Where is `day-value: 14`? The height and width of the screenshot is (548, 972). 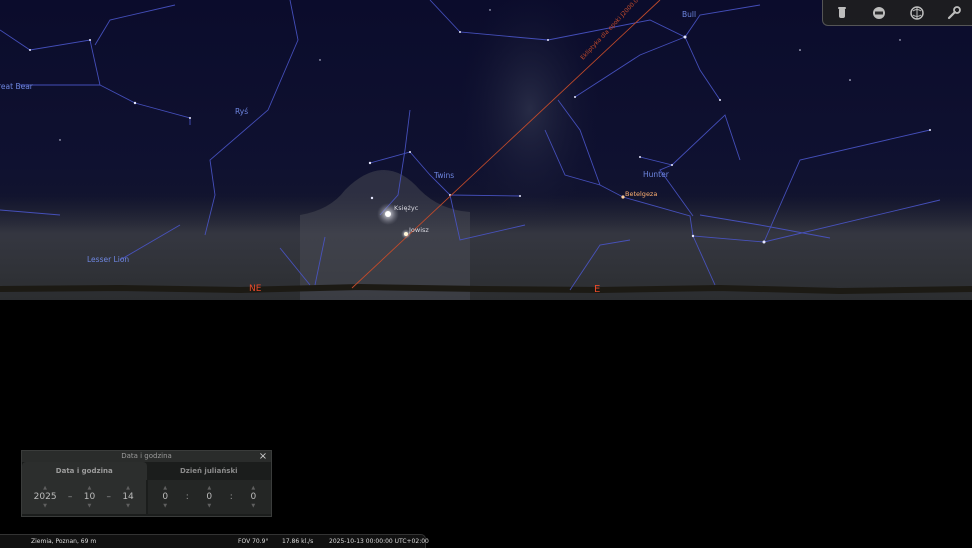 day-value: 14 is located at coordinates (127, 497).